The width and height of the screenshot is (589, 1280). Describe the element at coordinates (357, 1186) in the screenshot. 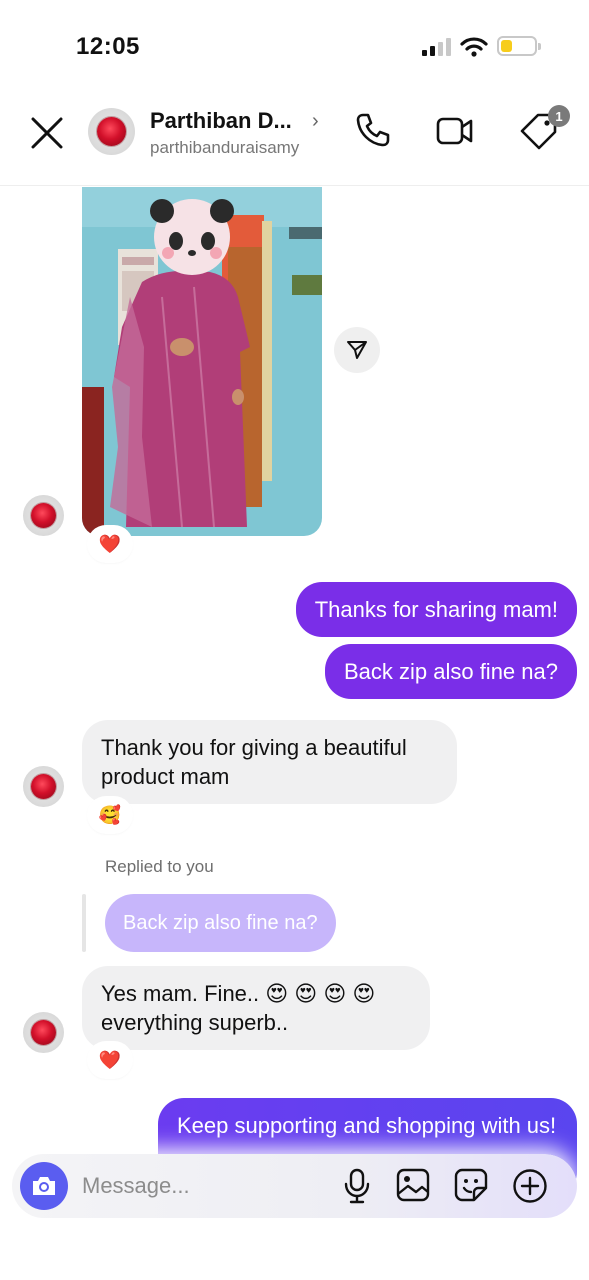

I see `microphone-icon` at that location.